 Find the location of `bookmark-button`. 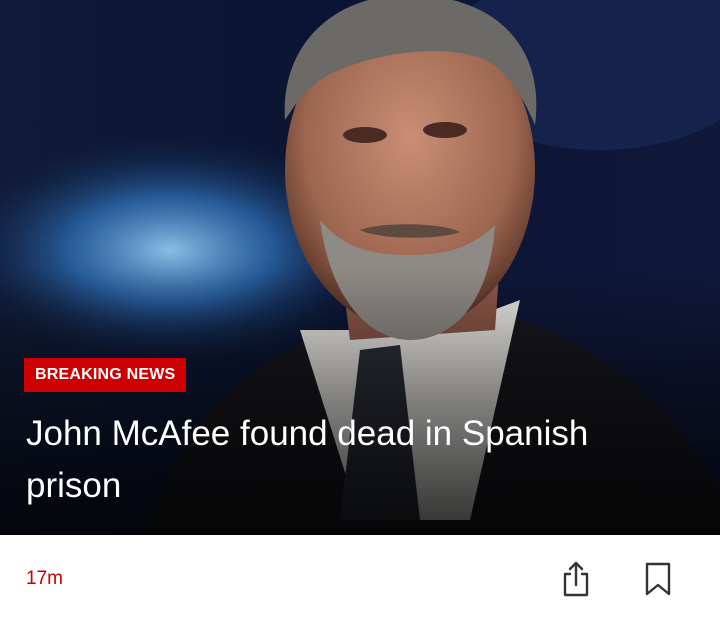

bookmark-button is located at coordinates (658, 579).